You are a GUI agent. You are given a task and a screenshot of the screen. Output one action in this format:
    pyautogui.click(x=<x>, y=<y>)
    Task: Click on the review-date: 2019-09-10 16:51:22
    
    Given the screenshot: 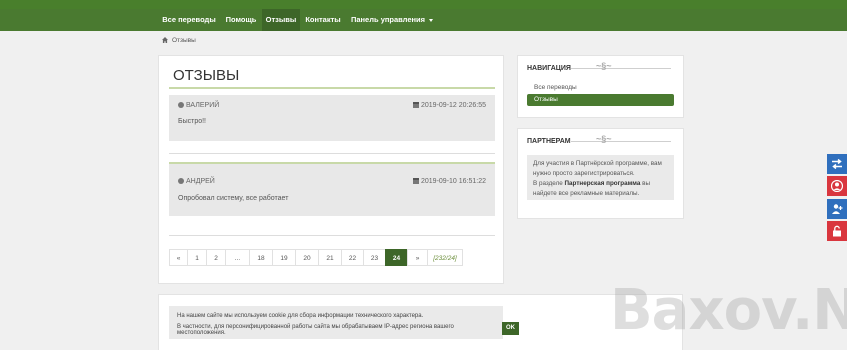 What is the action you would take?
    pyautogui.click(x=449, y=181)
    